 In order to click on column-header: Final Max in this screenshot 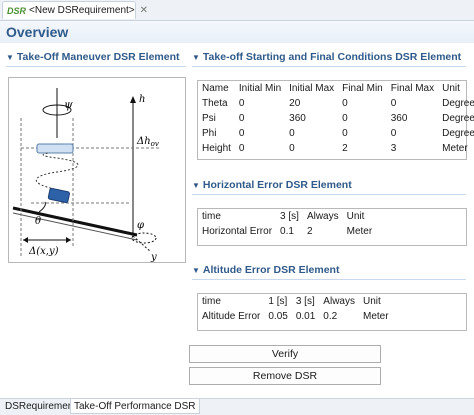, I will do `click(412, 88)`.